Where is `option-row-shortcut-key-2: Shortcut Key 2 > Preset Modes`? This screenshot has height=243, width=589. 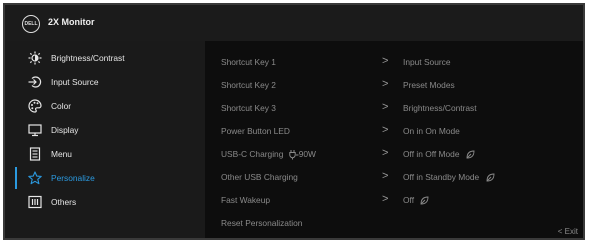
option-row-shortcut-key-2: Shortcut Key 2 > Preset Modes is located at coordinates (401, 86).